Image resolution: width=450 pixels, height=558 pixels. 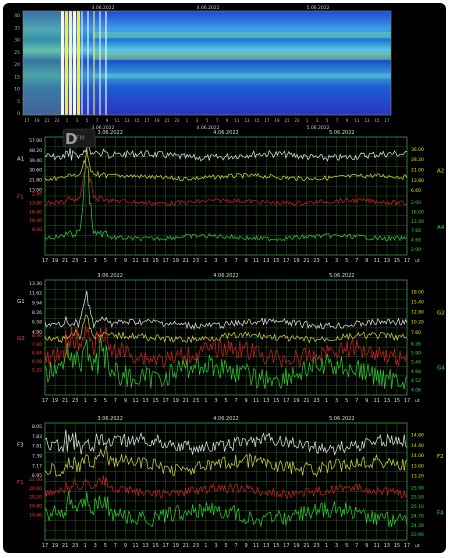 What do you see at coordinates (441, 228) in the screenshot?
I see `right-axis-label-2: A4` at bounding box center [441, 228].